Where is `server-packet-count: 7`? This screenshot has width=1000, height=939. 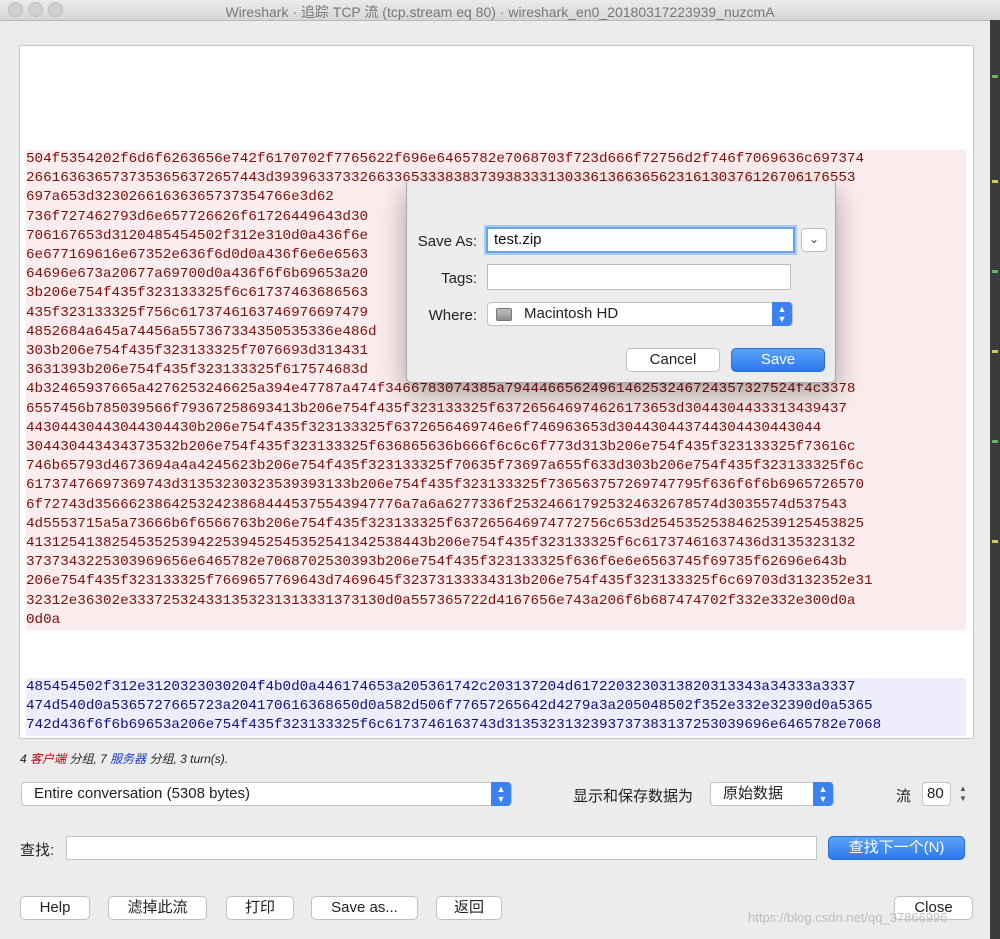 server-packet-count: 7 is located at coordinates (103, 759).